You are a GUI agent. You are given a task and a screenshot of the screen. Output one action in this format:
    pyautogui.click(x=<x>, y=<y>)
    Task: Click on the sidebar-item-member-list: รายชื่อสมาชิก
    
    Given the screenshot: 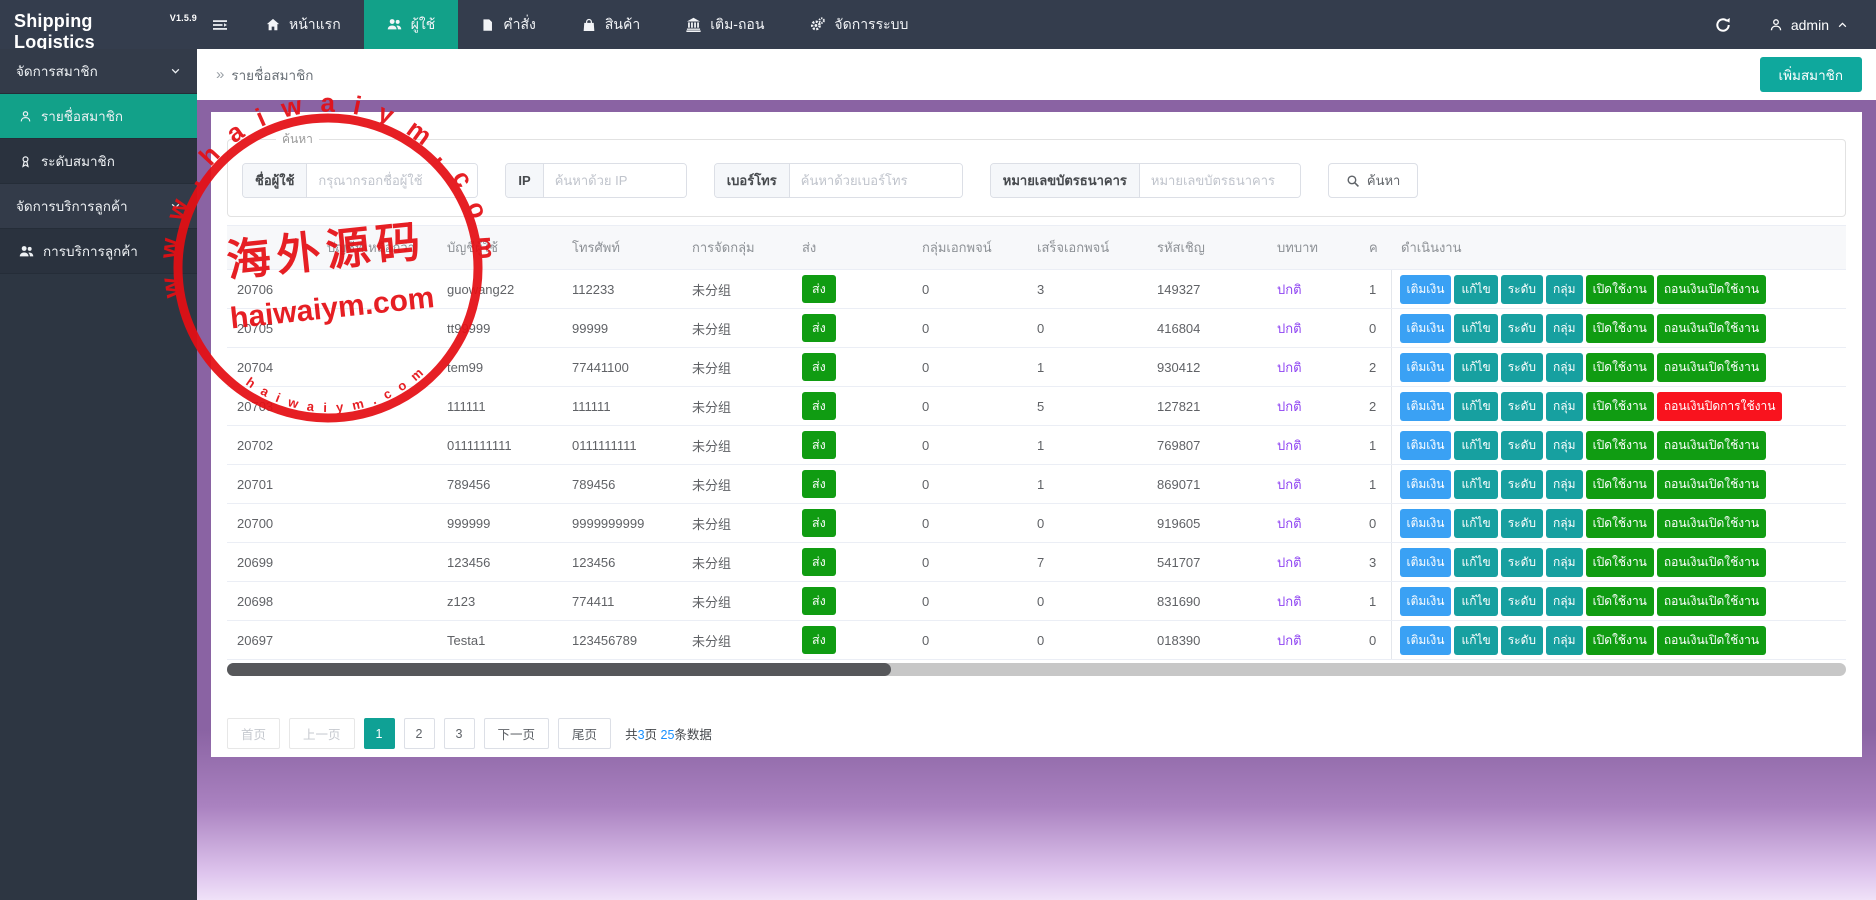 What is the action you would take?
    pyautogui.click(x=98, y=116)
    